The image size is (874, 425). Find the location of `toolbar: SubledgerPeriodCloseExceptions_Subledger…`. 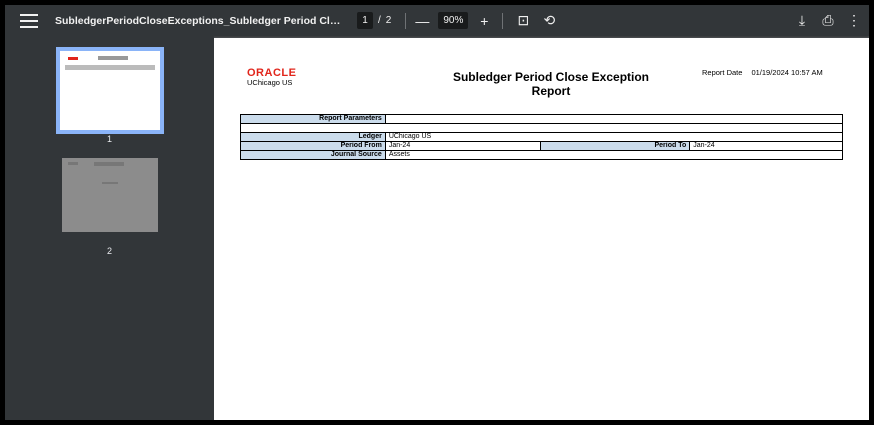

toolbar: SubledgerPeriodCloseExceptions_Subledger… is located at coordinates (437, 20).